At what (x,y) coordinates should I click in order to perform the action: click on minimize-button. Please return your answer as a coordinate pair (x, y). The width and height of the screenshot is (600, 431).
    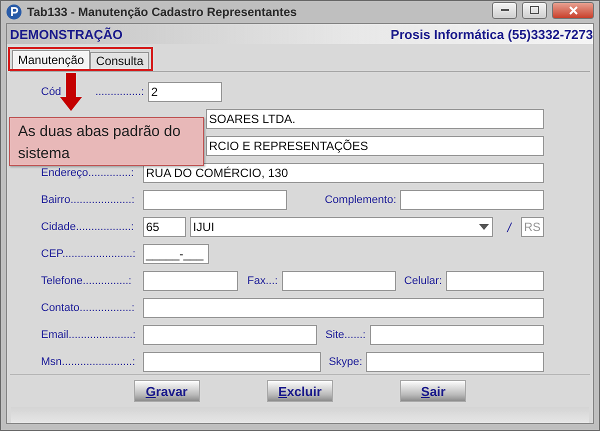
    Looking at the image, I should click on (504, 10).